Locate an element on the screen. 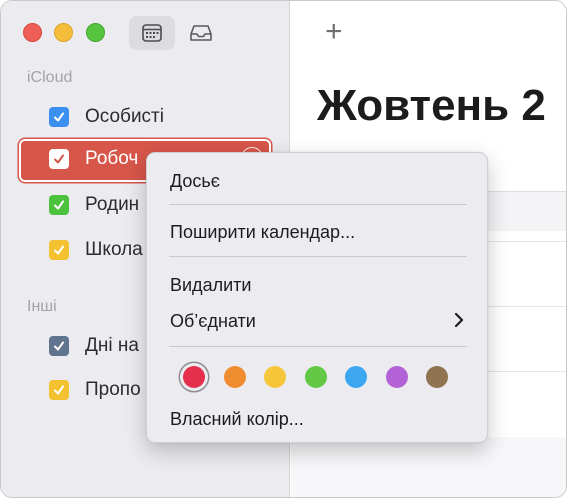  add-event-button: + is located at coordinates (334, 32).